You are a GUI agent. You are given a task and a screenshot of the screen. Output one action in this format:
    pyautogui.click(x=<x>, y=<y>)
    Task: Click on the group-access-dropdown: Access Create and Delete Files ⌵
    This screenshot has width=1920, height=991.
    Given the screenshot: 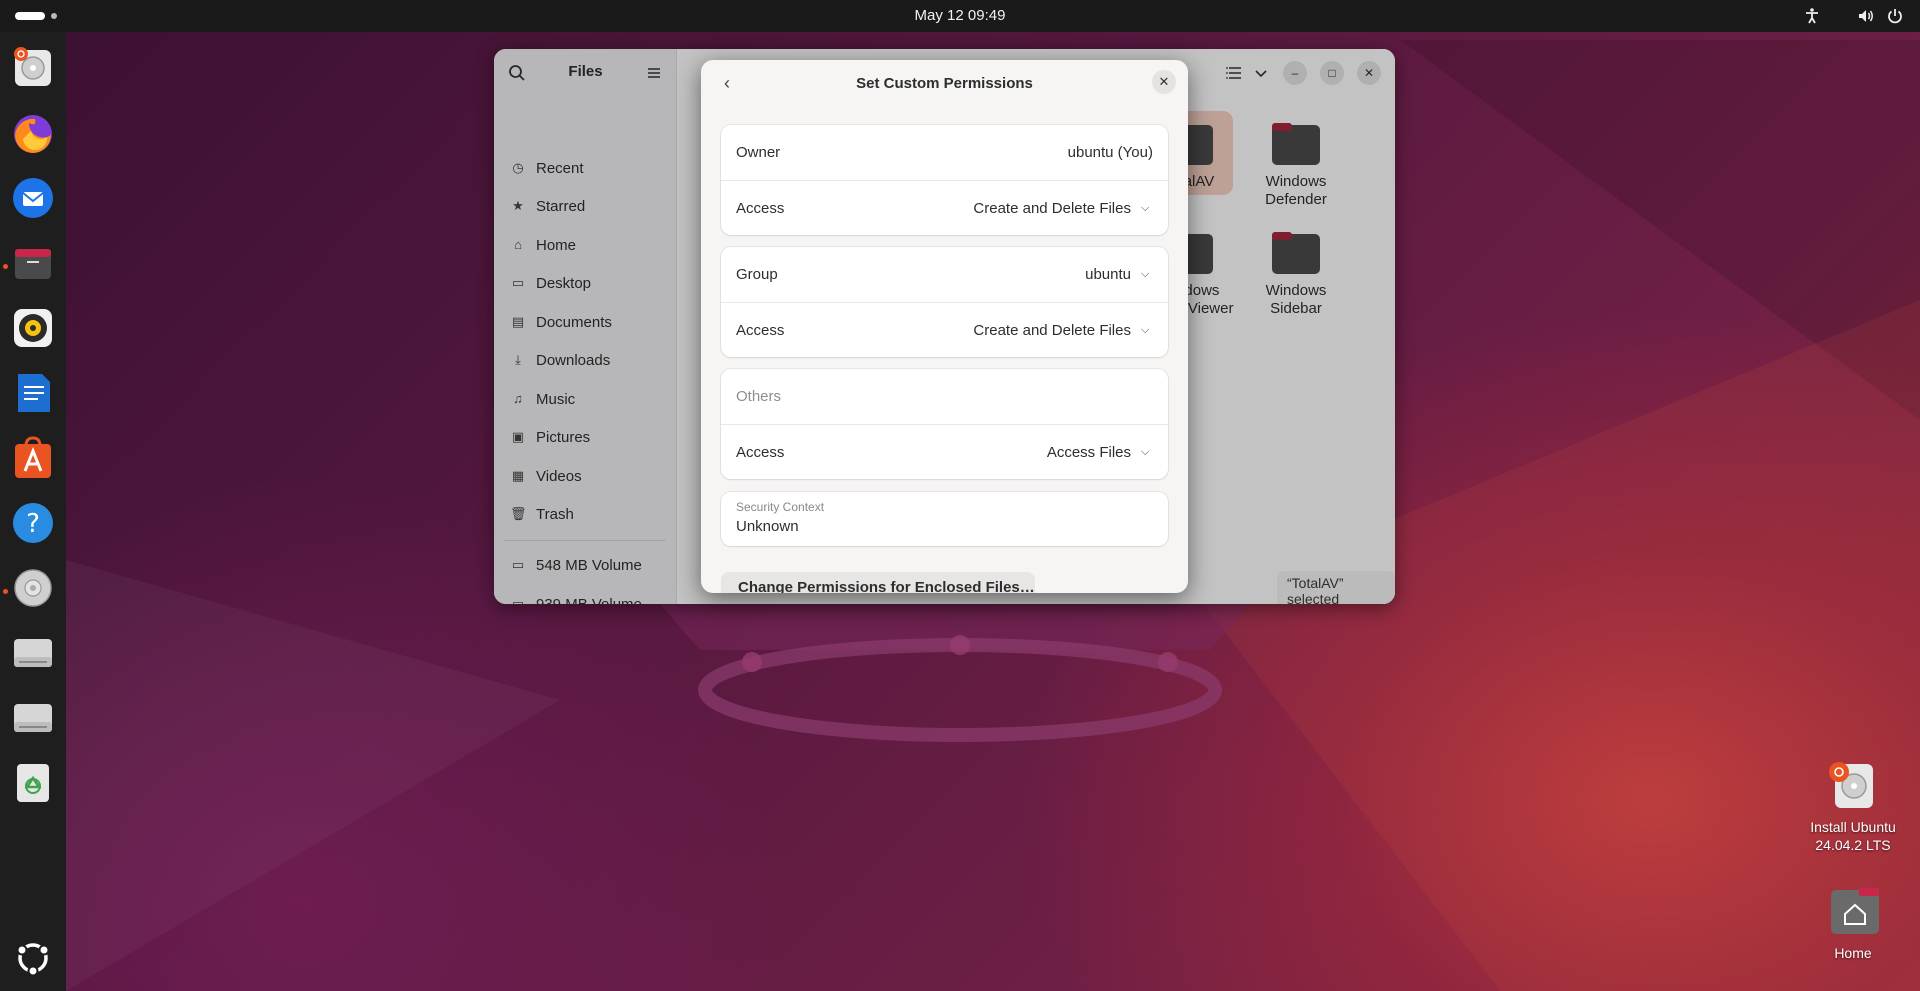 What is the action you would take?
    pyautogui.click(x=944, y=329)
    